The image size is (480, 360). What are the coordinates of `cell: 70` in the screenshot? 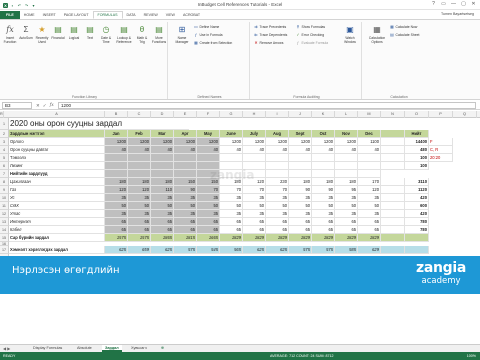 It's located at (231, 190).